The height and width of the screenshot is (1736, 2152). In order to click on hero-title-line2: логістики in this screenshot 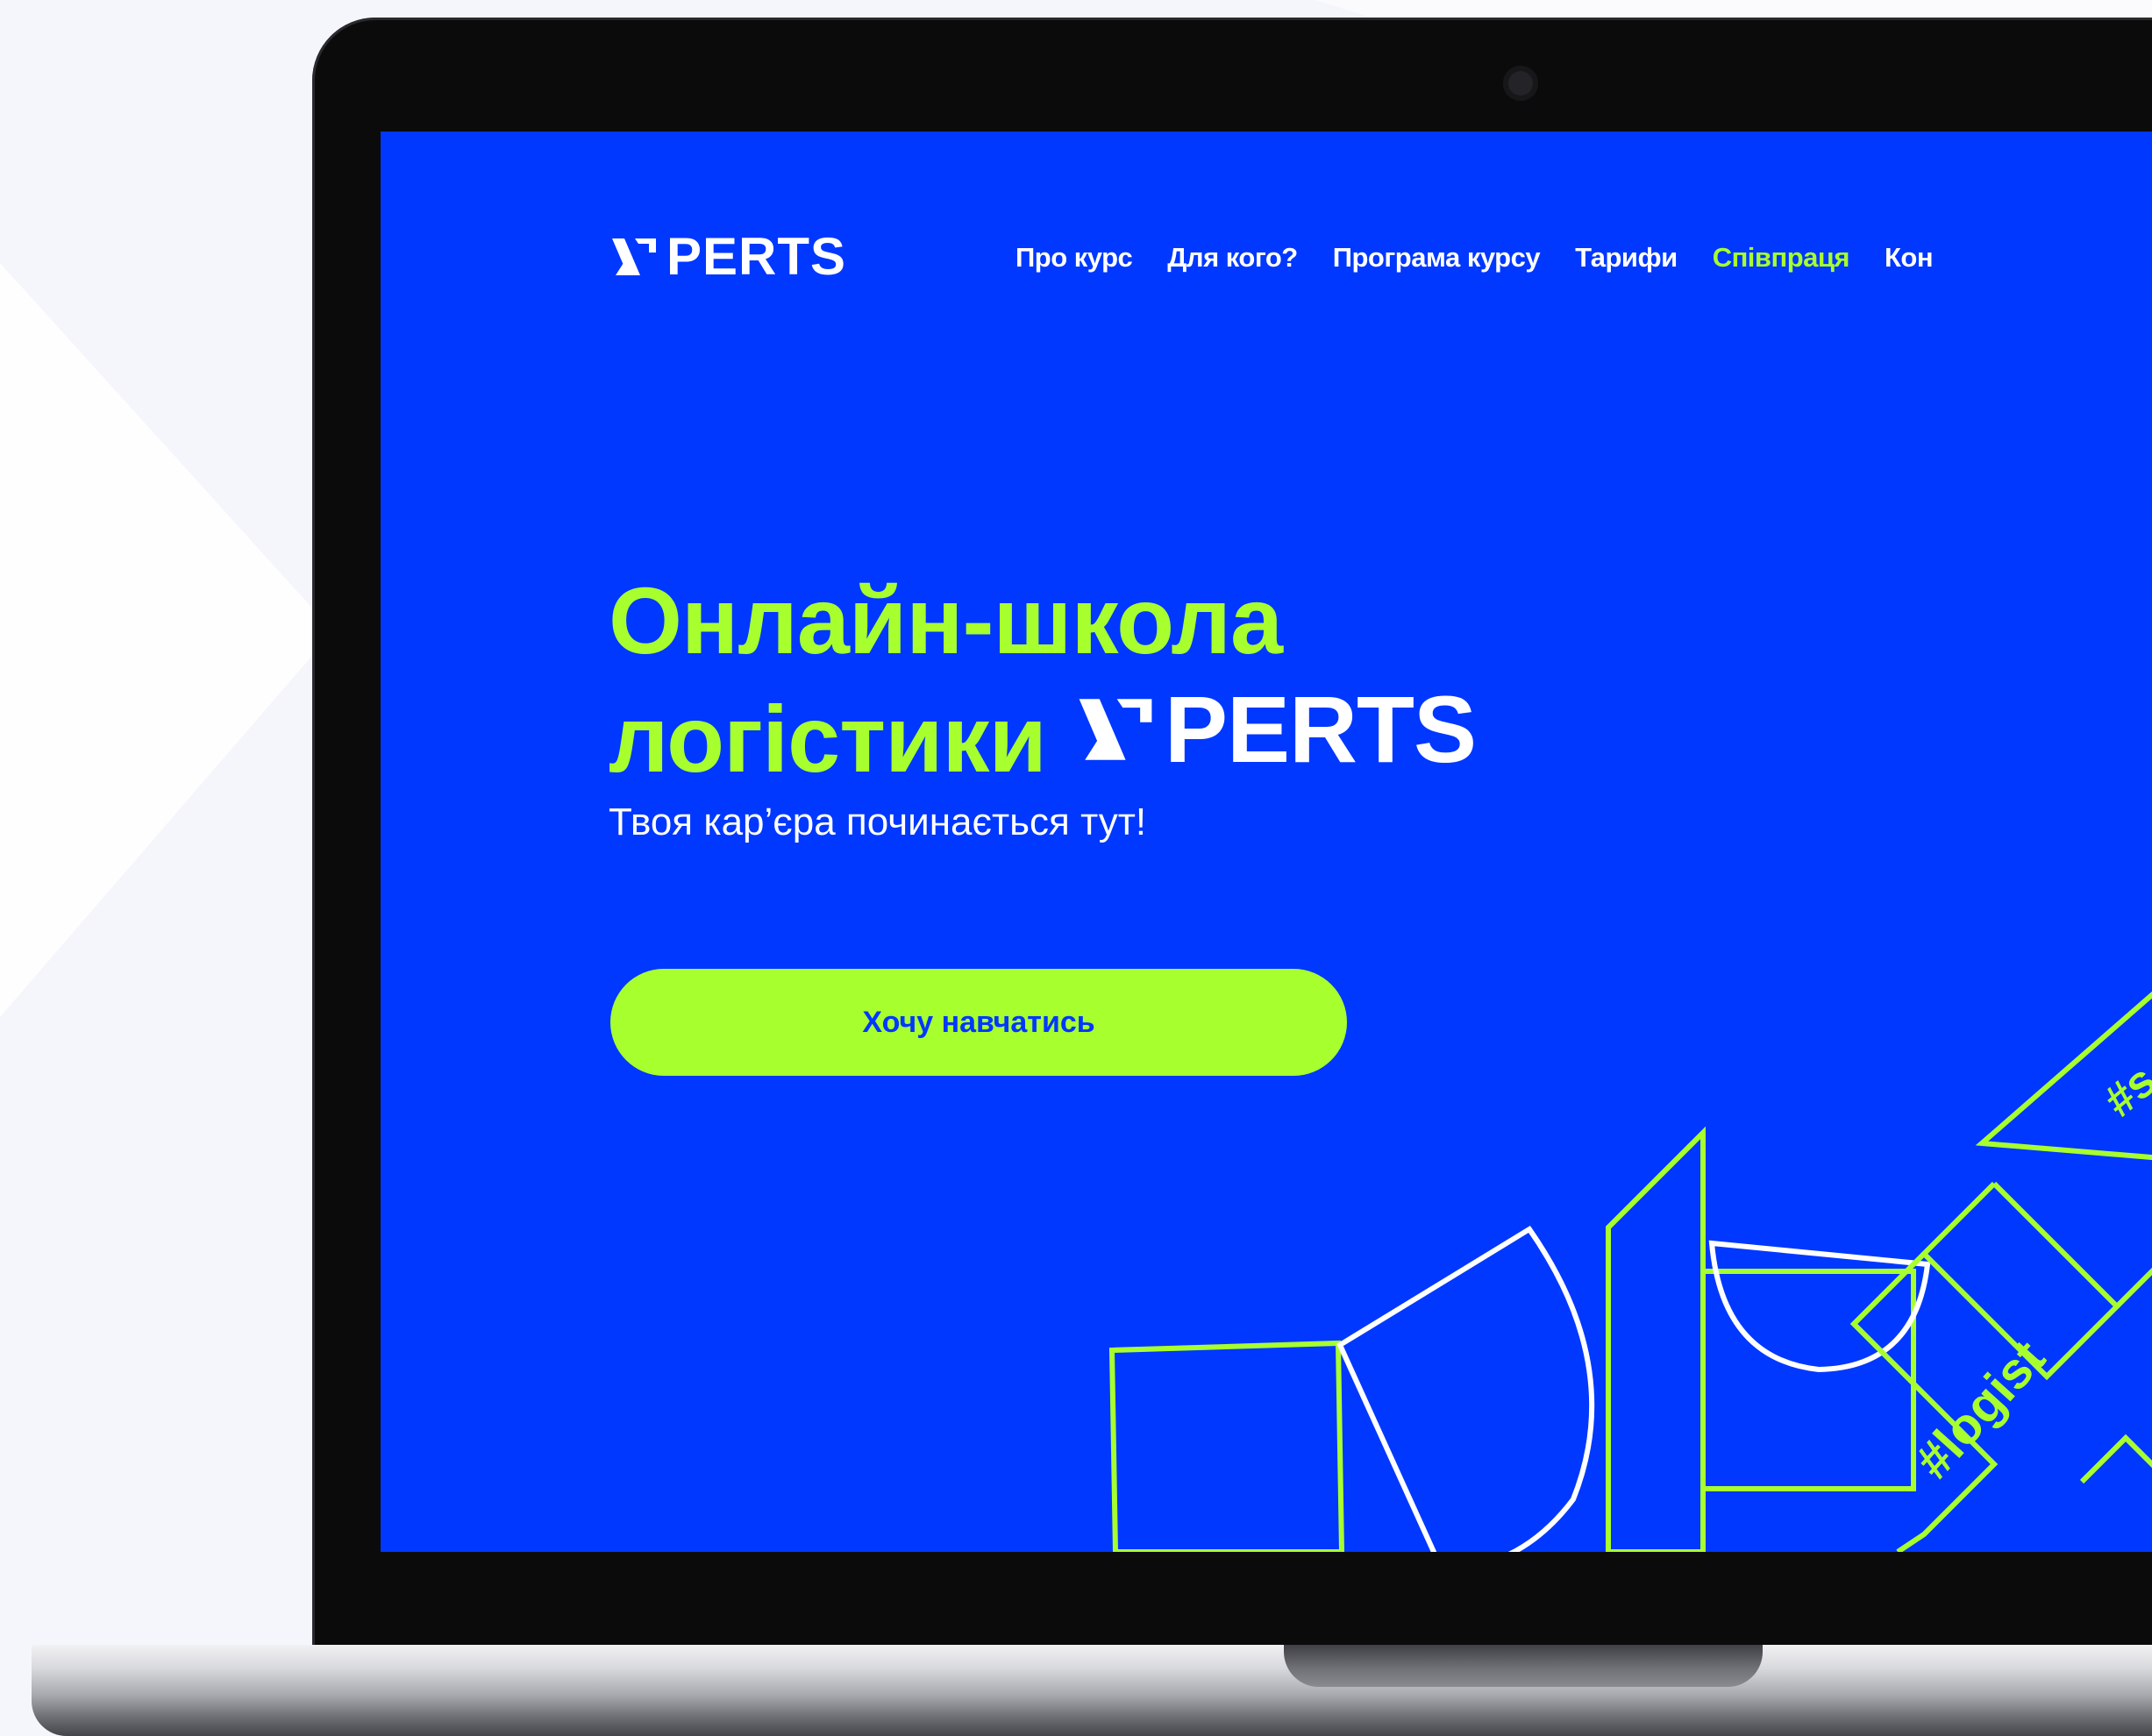, I will do `click(828, 739)`.